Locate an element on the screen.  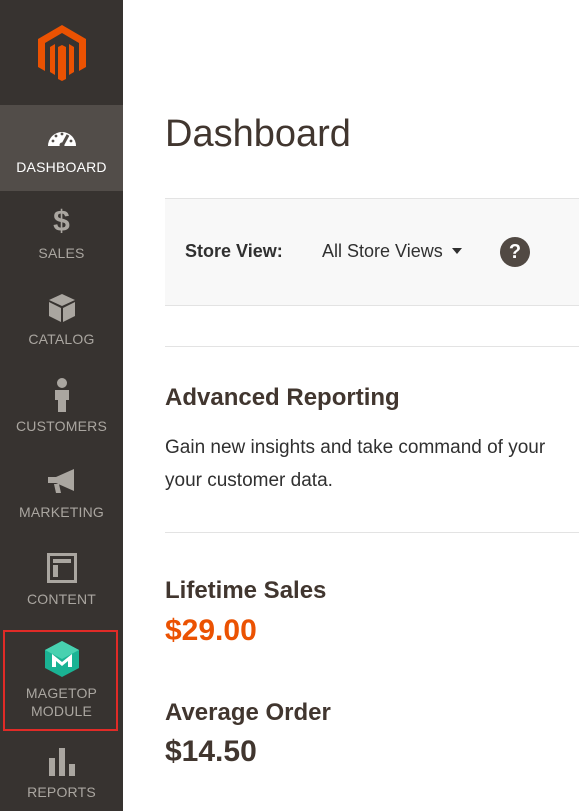
sidebar-item-label: MARKETING is located at coordinates (61, 512).